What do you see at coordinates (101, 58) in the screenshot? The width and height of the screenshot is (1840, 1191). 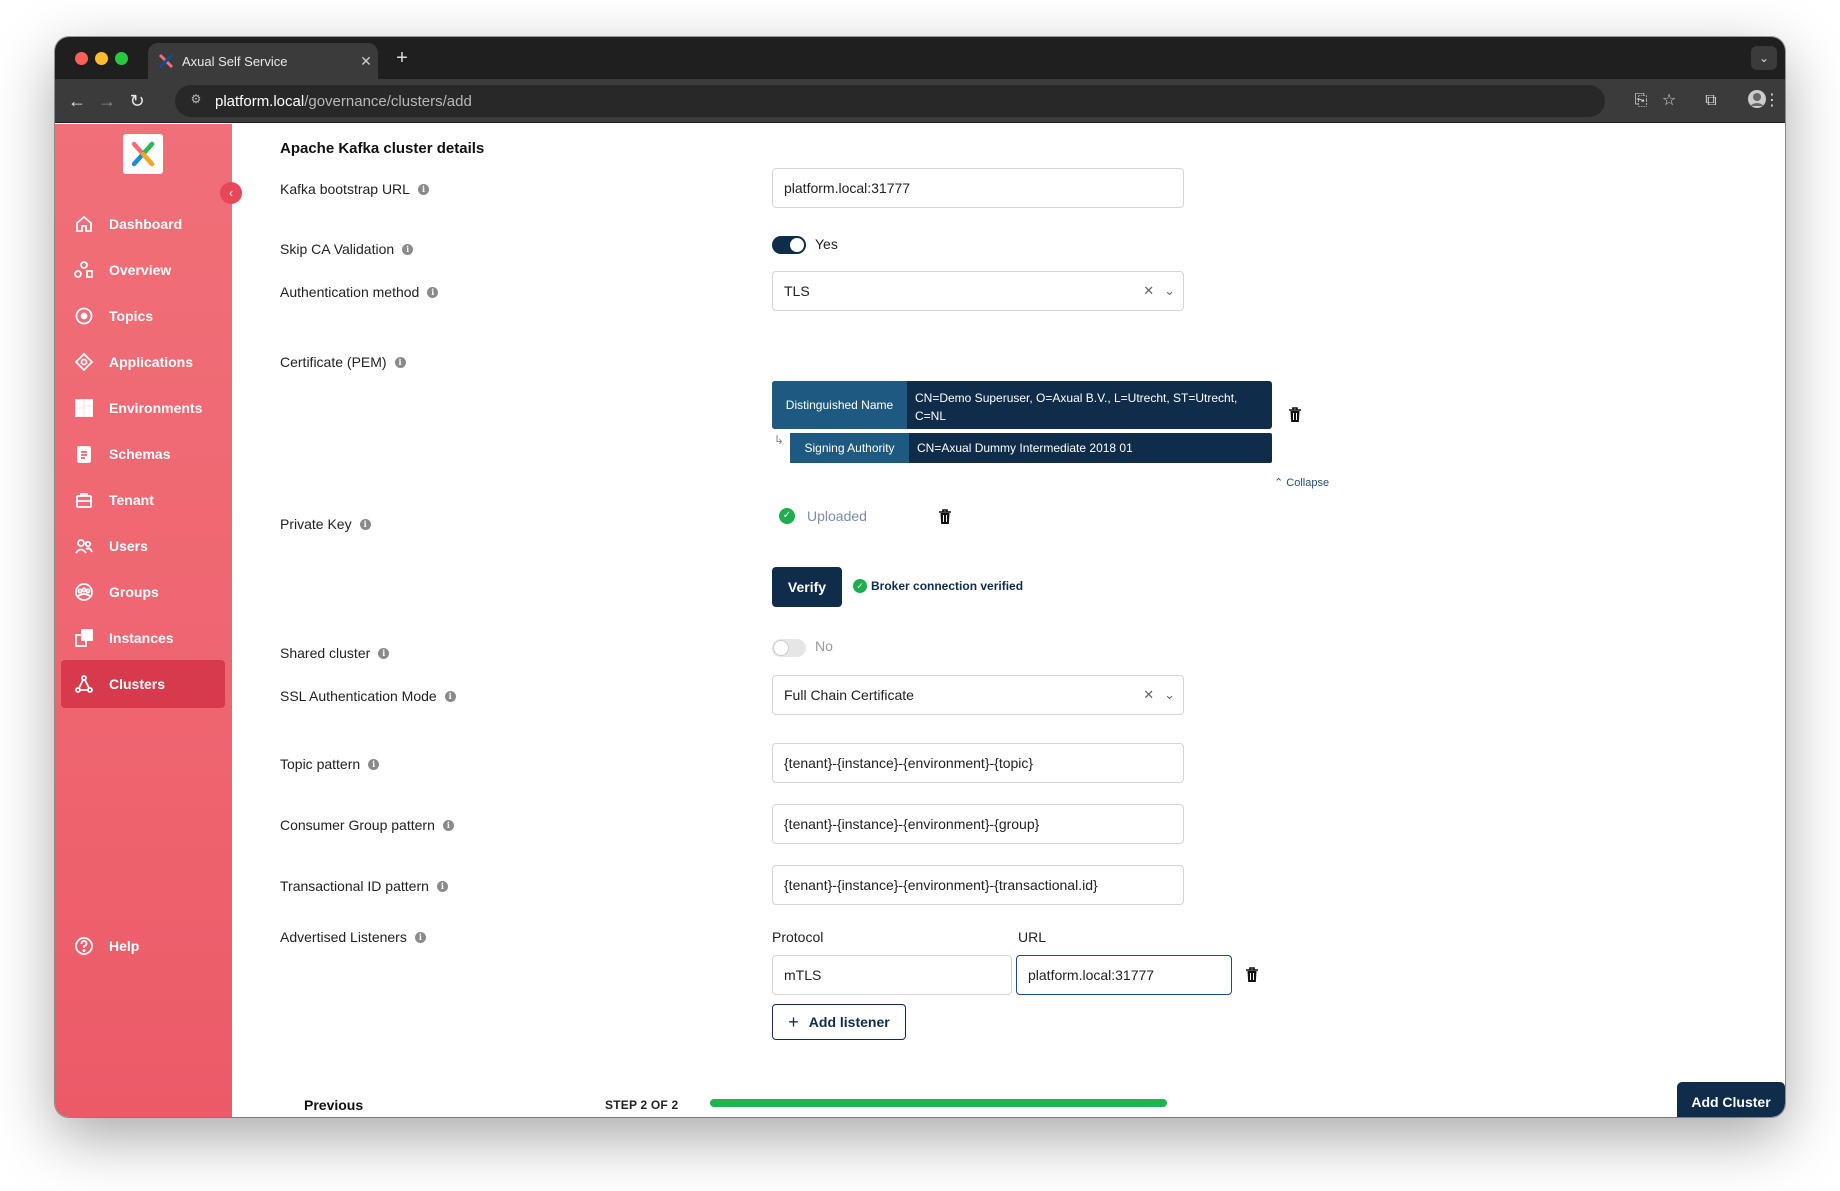 I see `minimize-window-button` at bounding box center [101, 58].